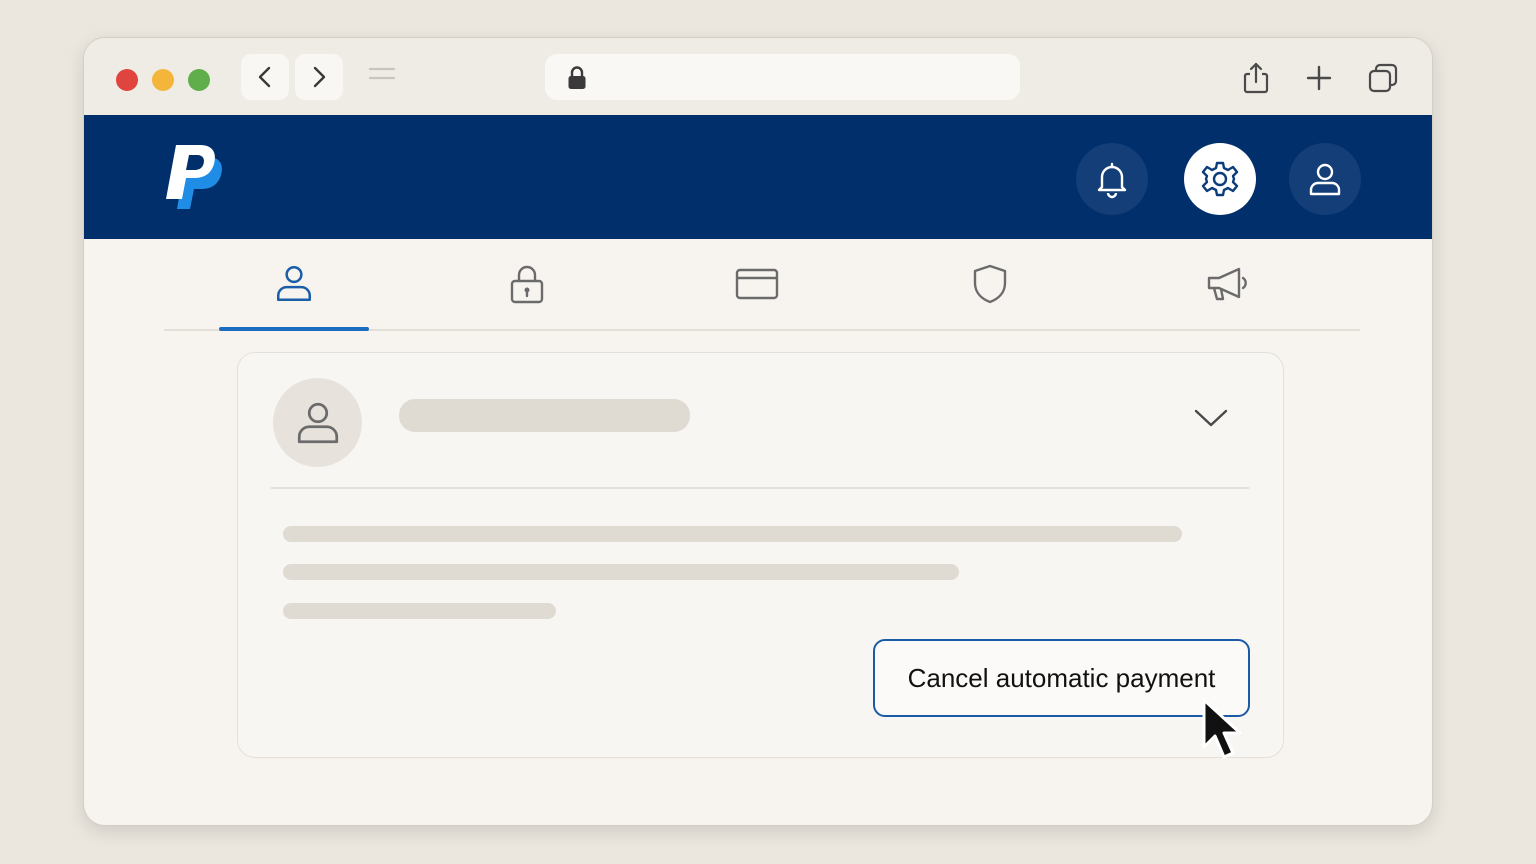 The height and width of the screenshot is (864, 1536). Describe the element at coordinates (163, 80) in the screenshot. I see `minimize-window-button` at that location.